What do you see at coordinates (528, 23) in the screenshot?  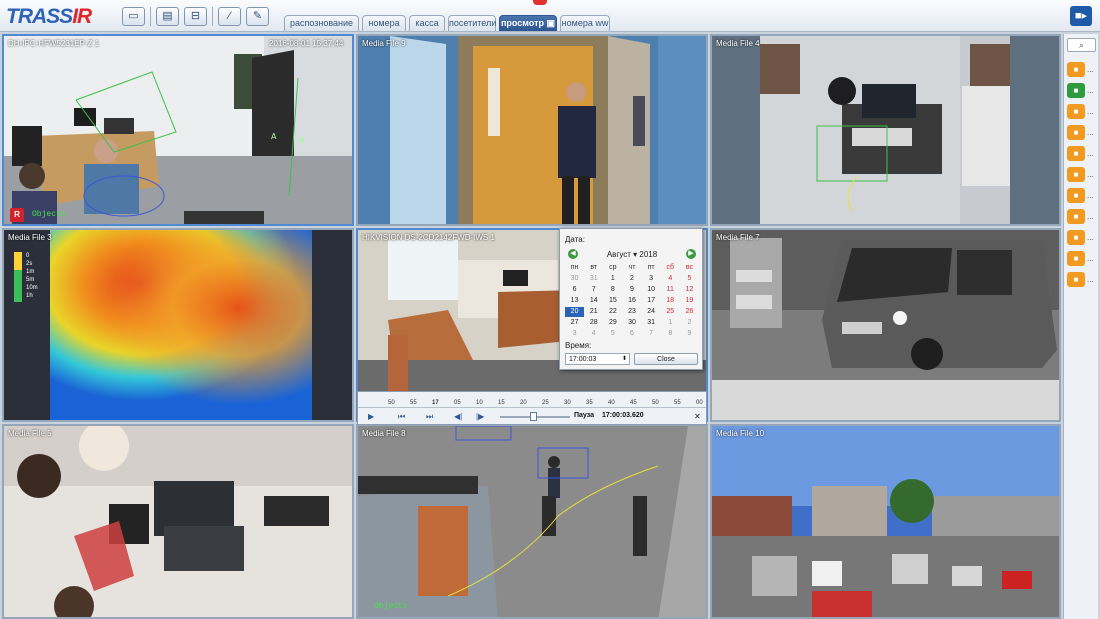 I see `tab-view: просмотр ▣` at bounding box center [528, 23].